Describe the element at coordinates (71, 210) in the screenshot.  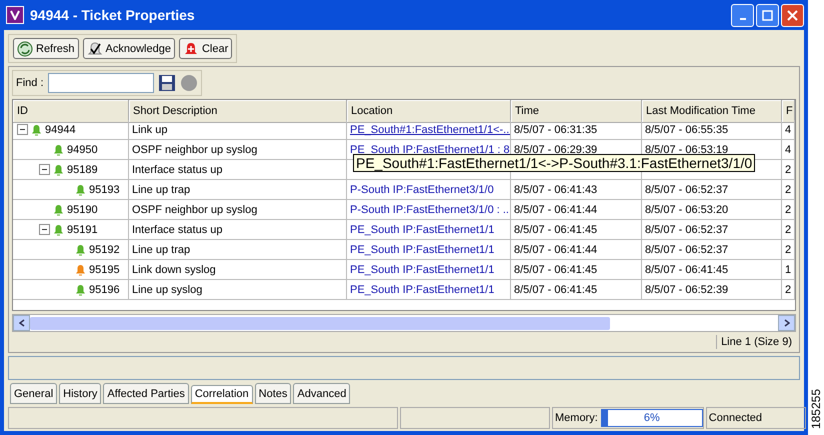
I see `id-cell: 95190` at that location.